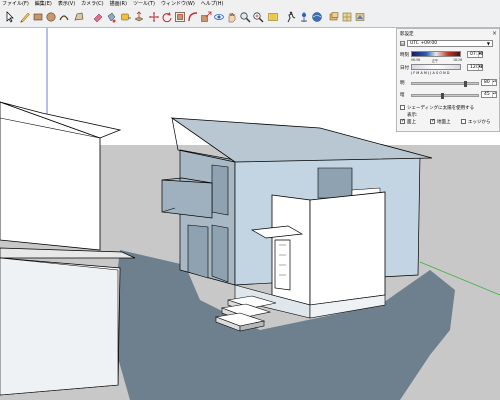 This screenshot has width=500, height=400. What do you see at coordinates (25, 17) in the screenshot?
I see `pencil-line-icon` at bounding box center [25, 17].